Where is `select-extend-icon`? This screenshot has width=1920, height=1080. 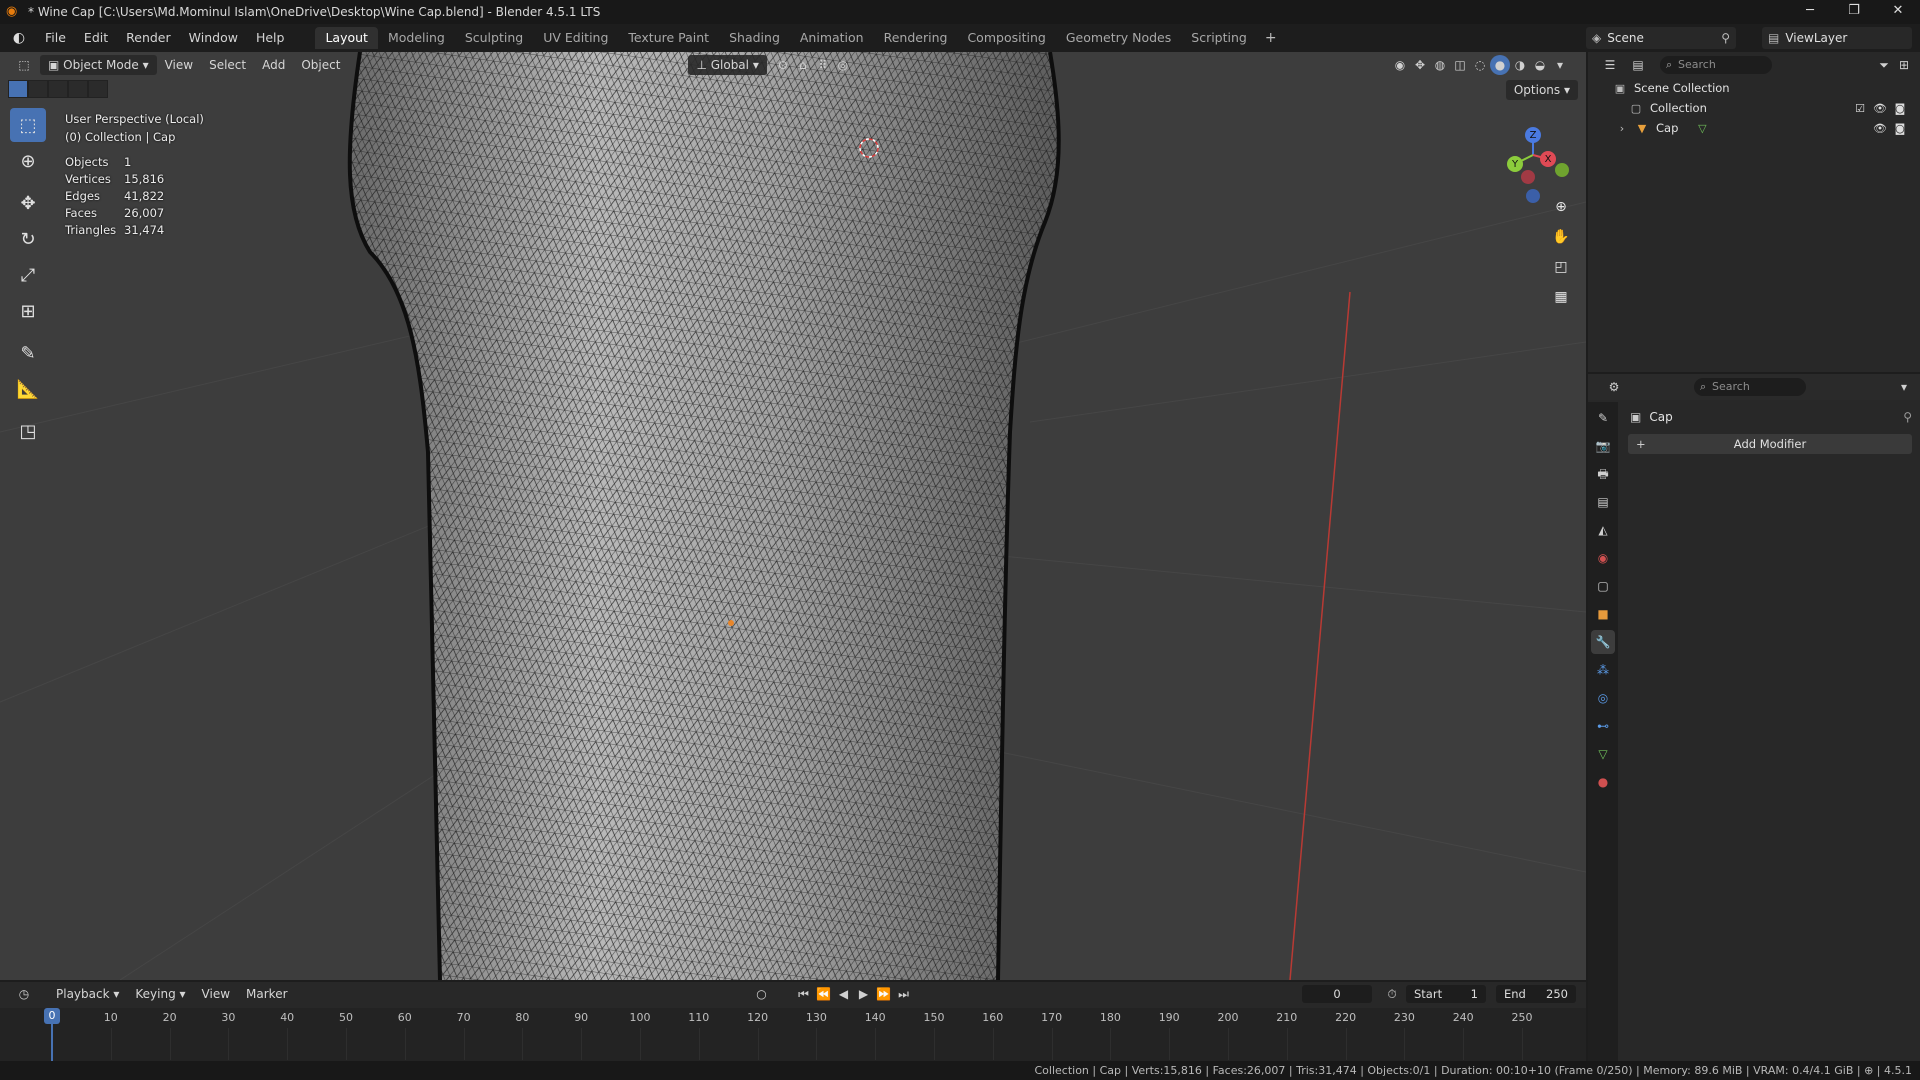 select-extend-icon is located at coordinates (38, 89).